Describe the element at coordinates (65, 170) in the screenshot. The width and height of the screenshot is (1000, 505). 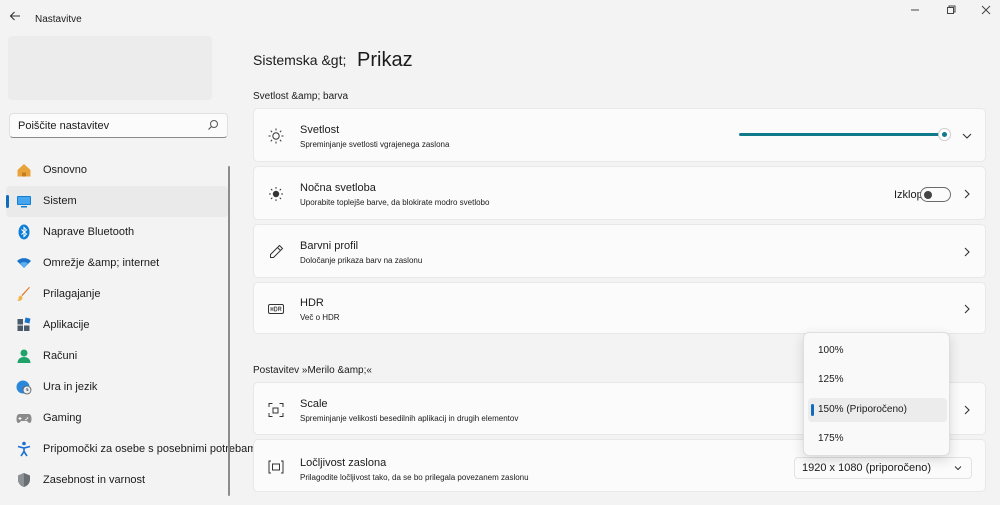
I see `sidebar-item-label: Osnovno` at that location.